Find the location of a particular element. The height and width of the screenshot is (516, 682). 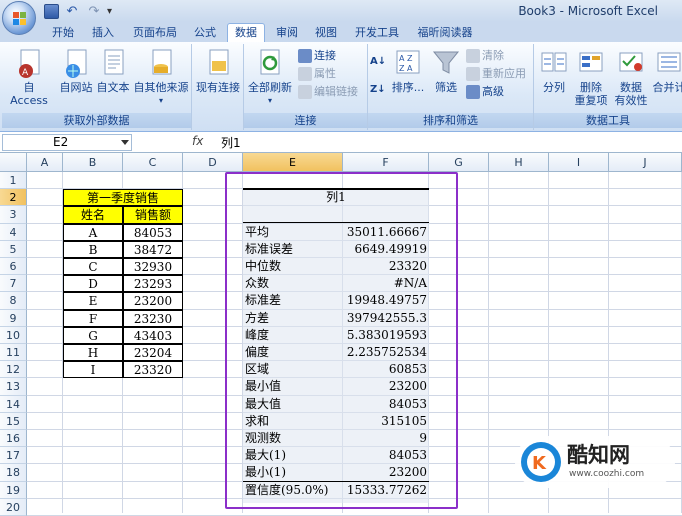

stats-label: 最小(1) is located at coordinates (293, 472).